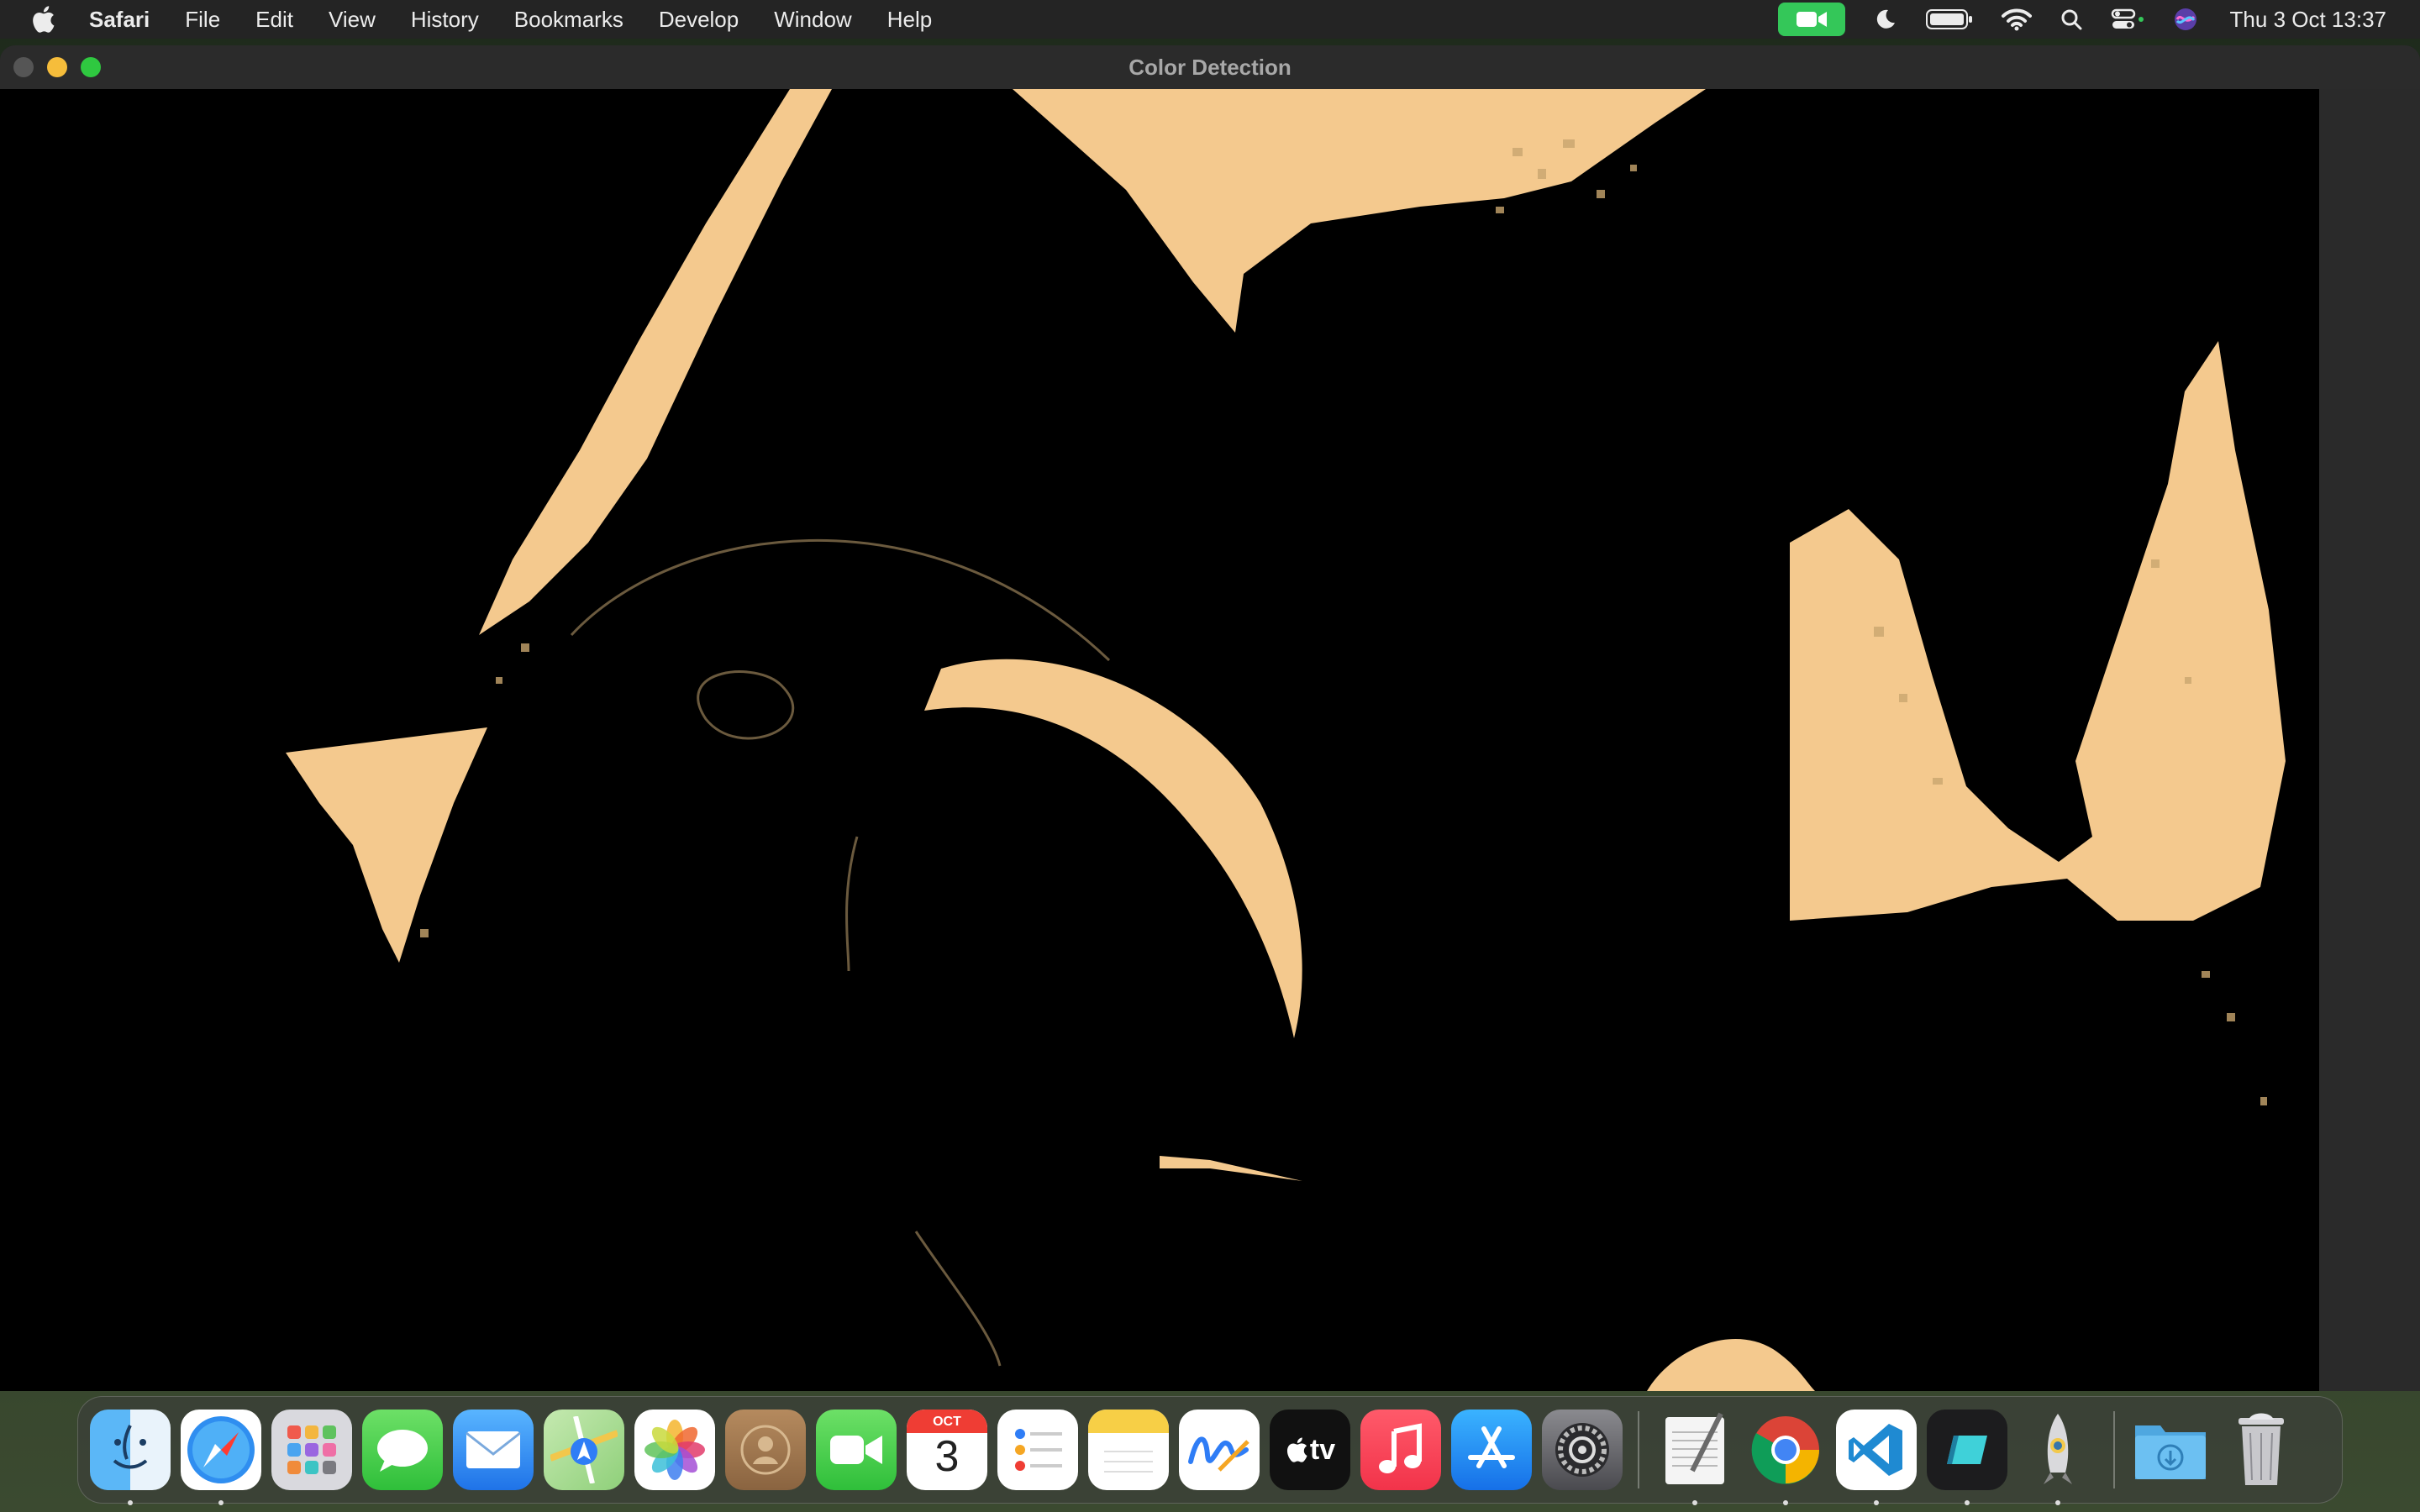 This screenshot has width=2420, height=1512. What do you see at coordinates (2185, 19) in the screenshot?
I see `siri-icon` at bounding box center [2185, 19].